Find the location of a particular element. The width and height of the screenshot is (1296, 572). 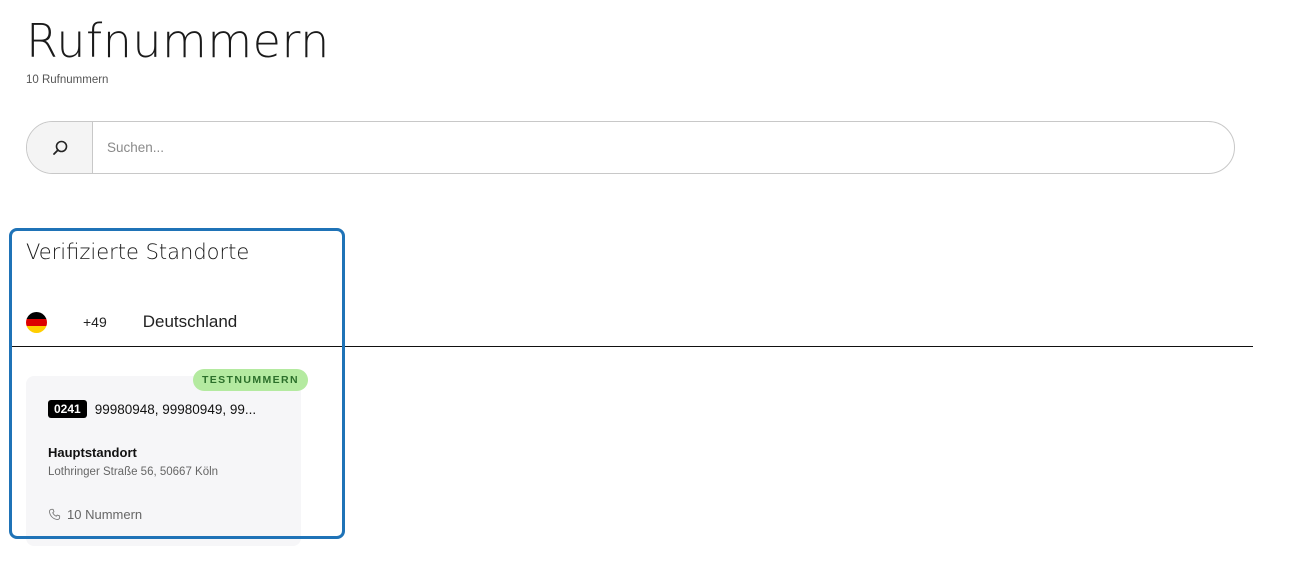

area-code-badge: 0241 is located at coordinates (67, 409).